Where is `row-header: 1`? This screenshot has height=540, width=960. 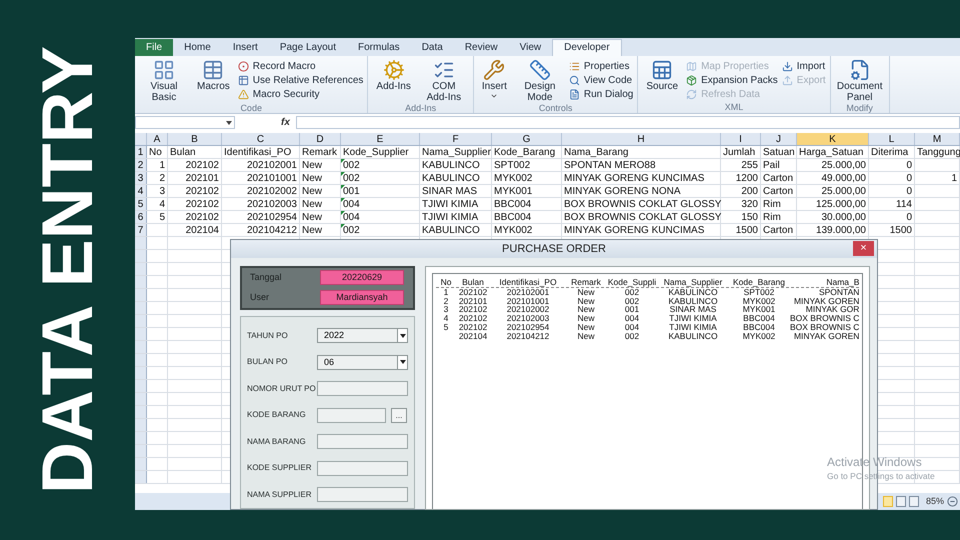
row-header: 1 is located at coordinates (141, 152).